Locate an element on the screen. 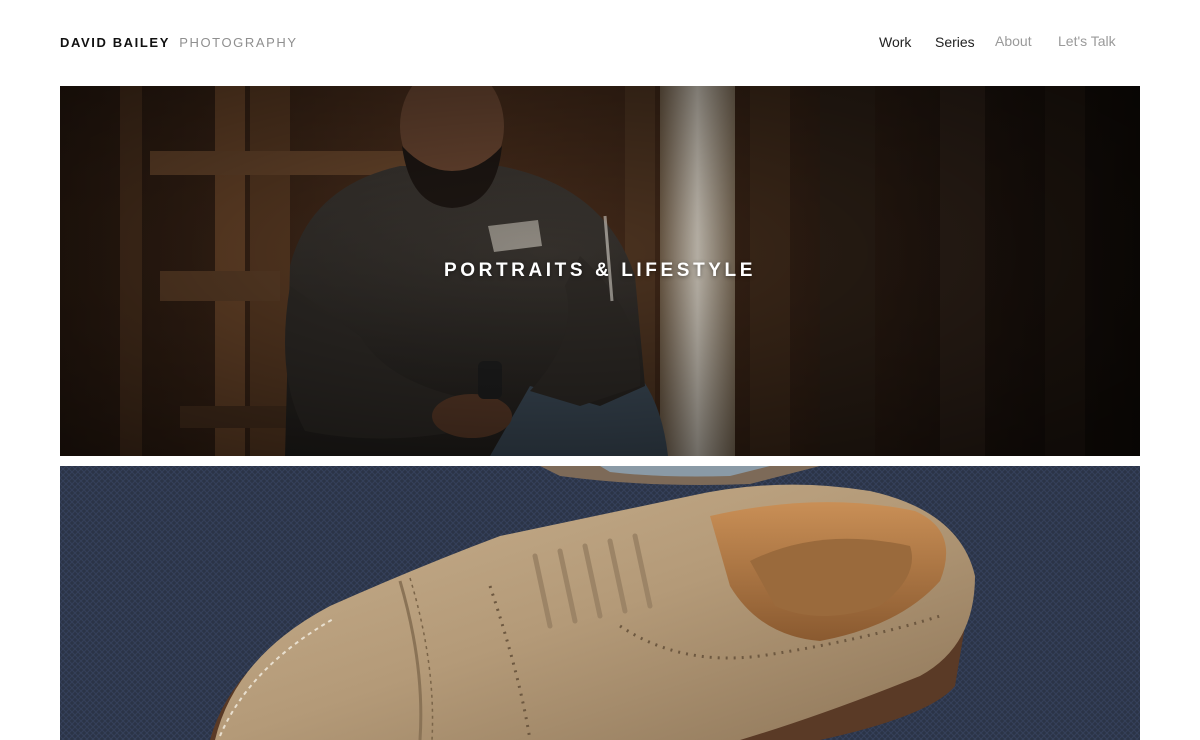  nav-item-series: Series is located at coordinates (955, 42).